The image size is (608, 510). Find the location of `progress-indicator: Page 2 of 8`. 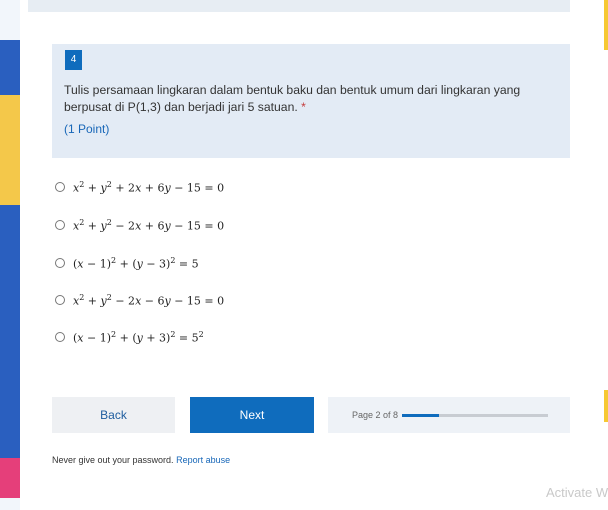

progress-indicator: Page 2 of 8 is located at coordinates (449, 415).